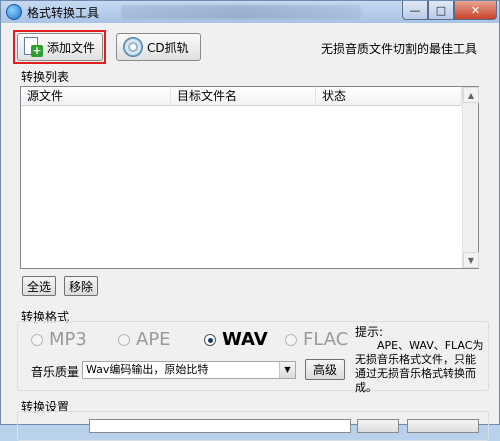  I want to click on radio-ape: APE, so click(144, 339).